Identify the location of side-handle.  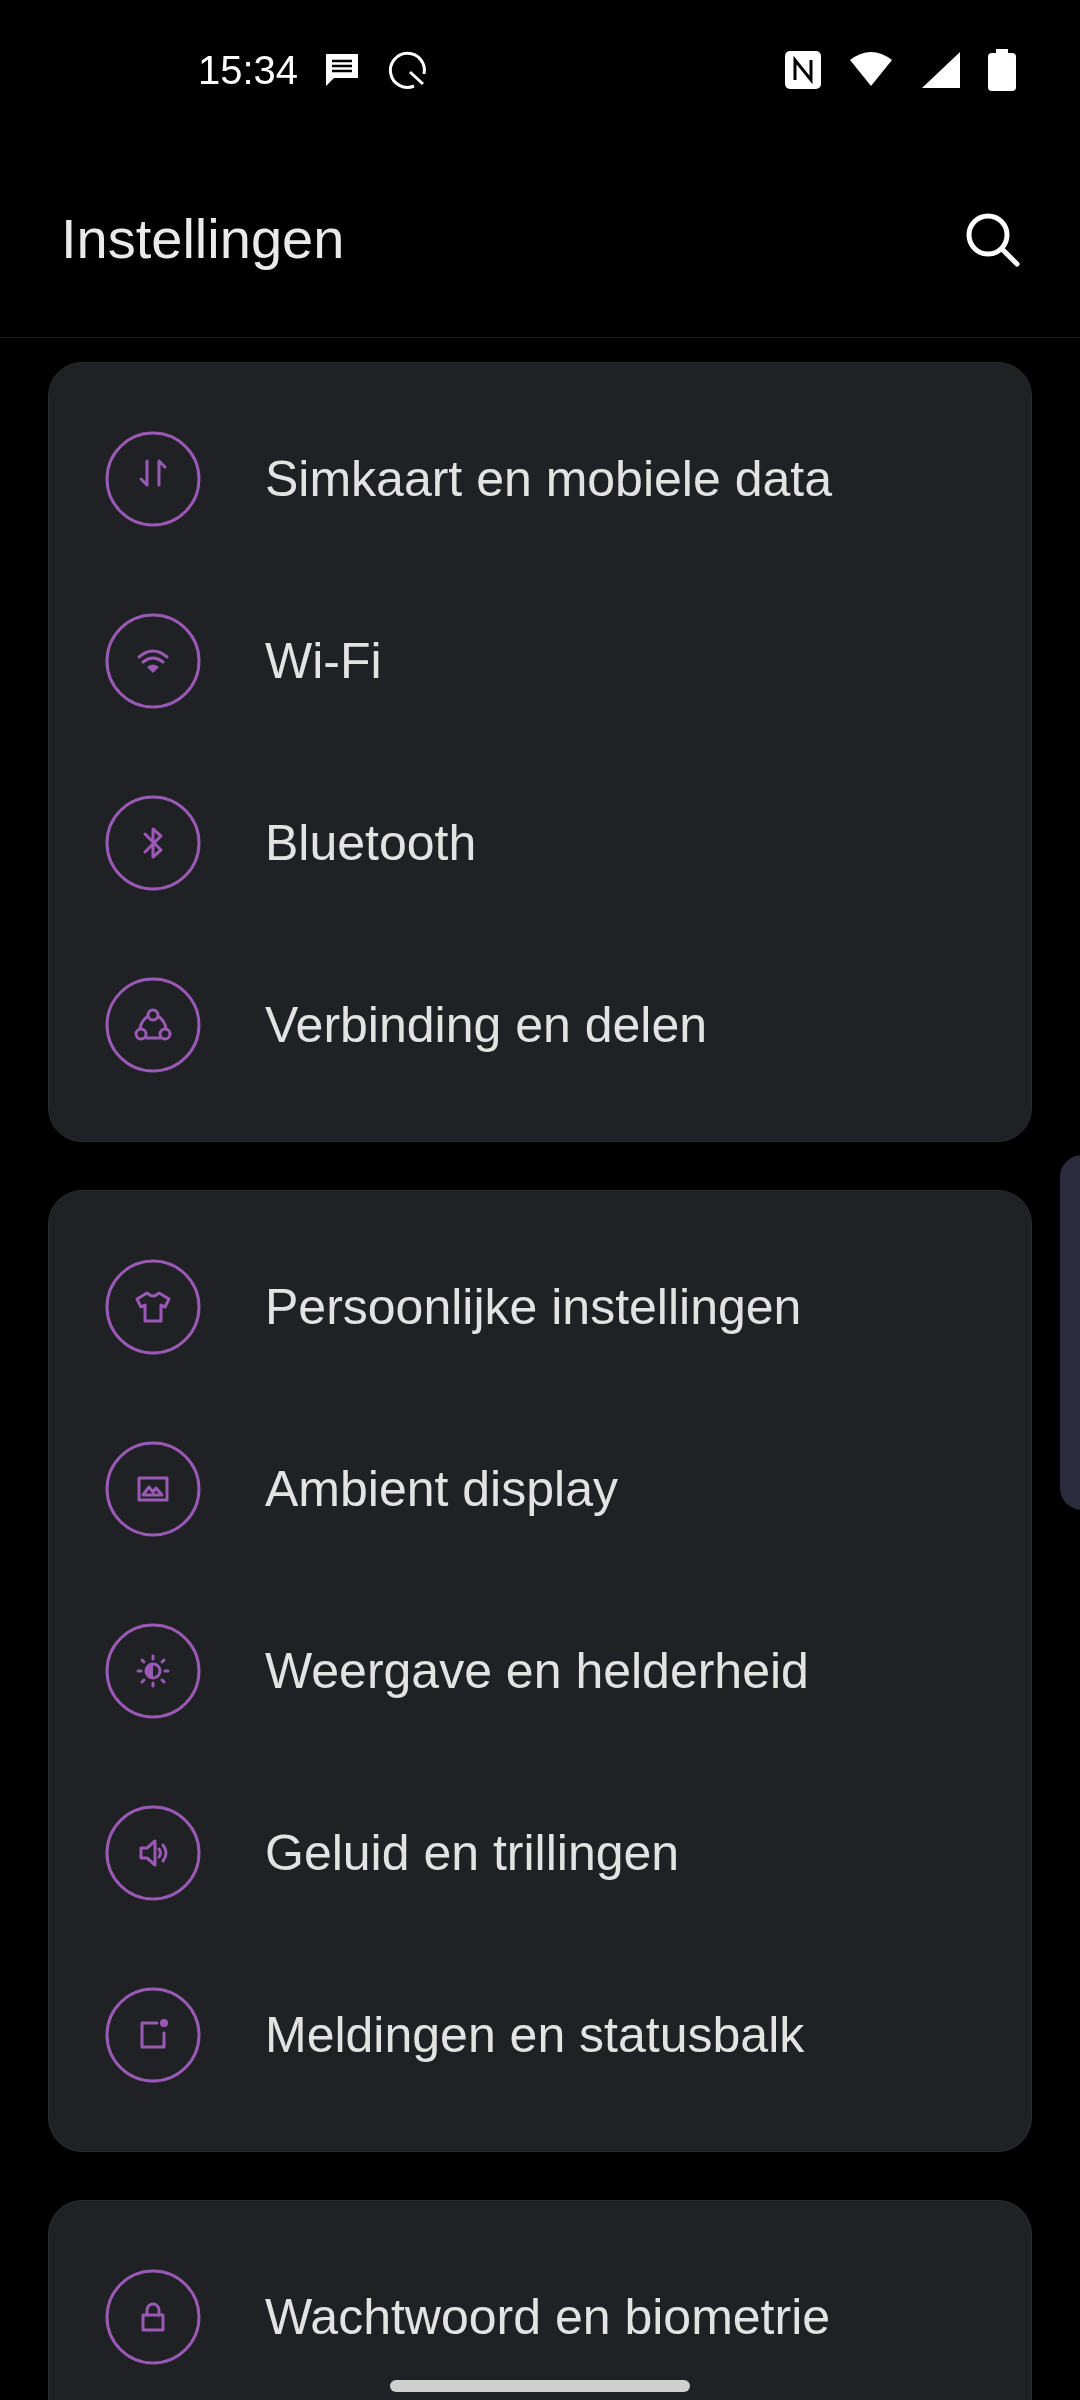
(1070, 1332).